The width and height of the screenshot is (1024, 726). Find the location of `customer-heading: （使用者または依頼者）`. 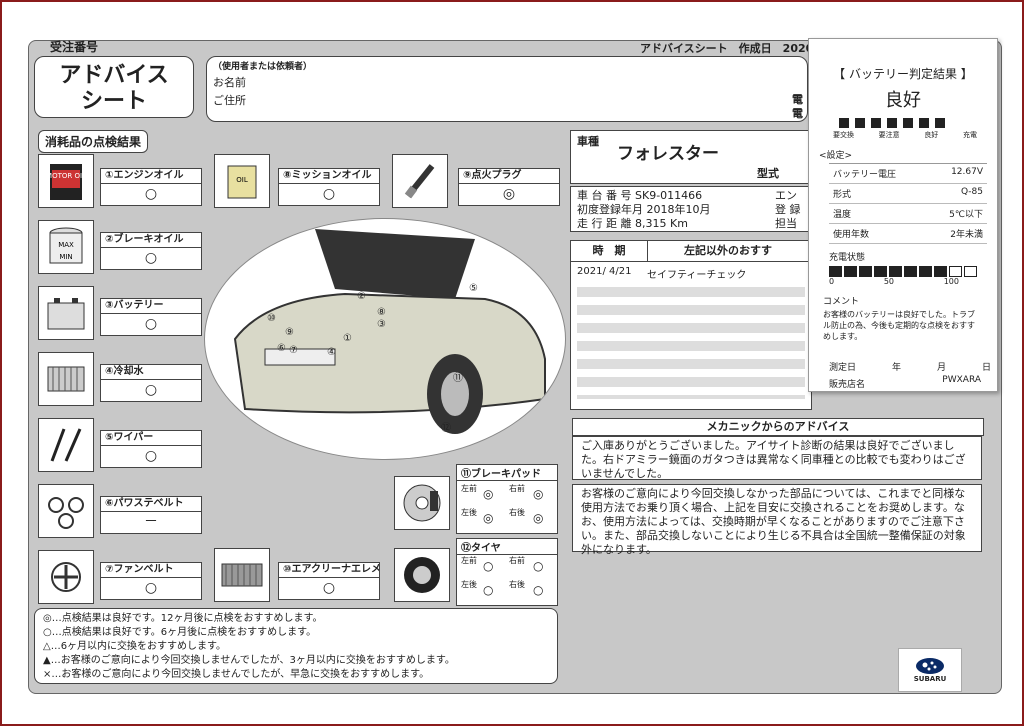

customer-heading: （使用者または依頼者） is located at coordinates (263, 67).